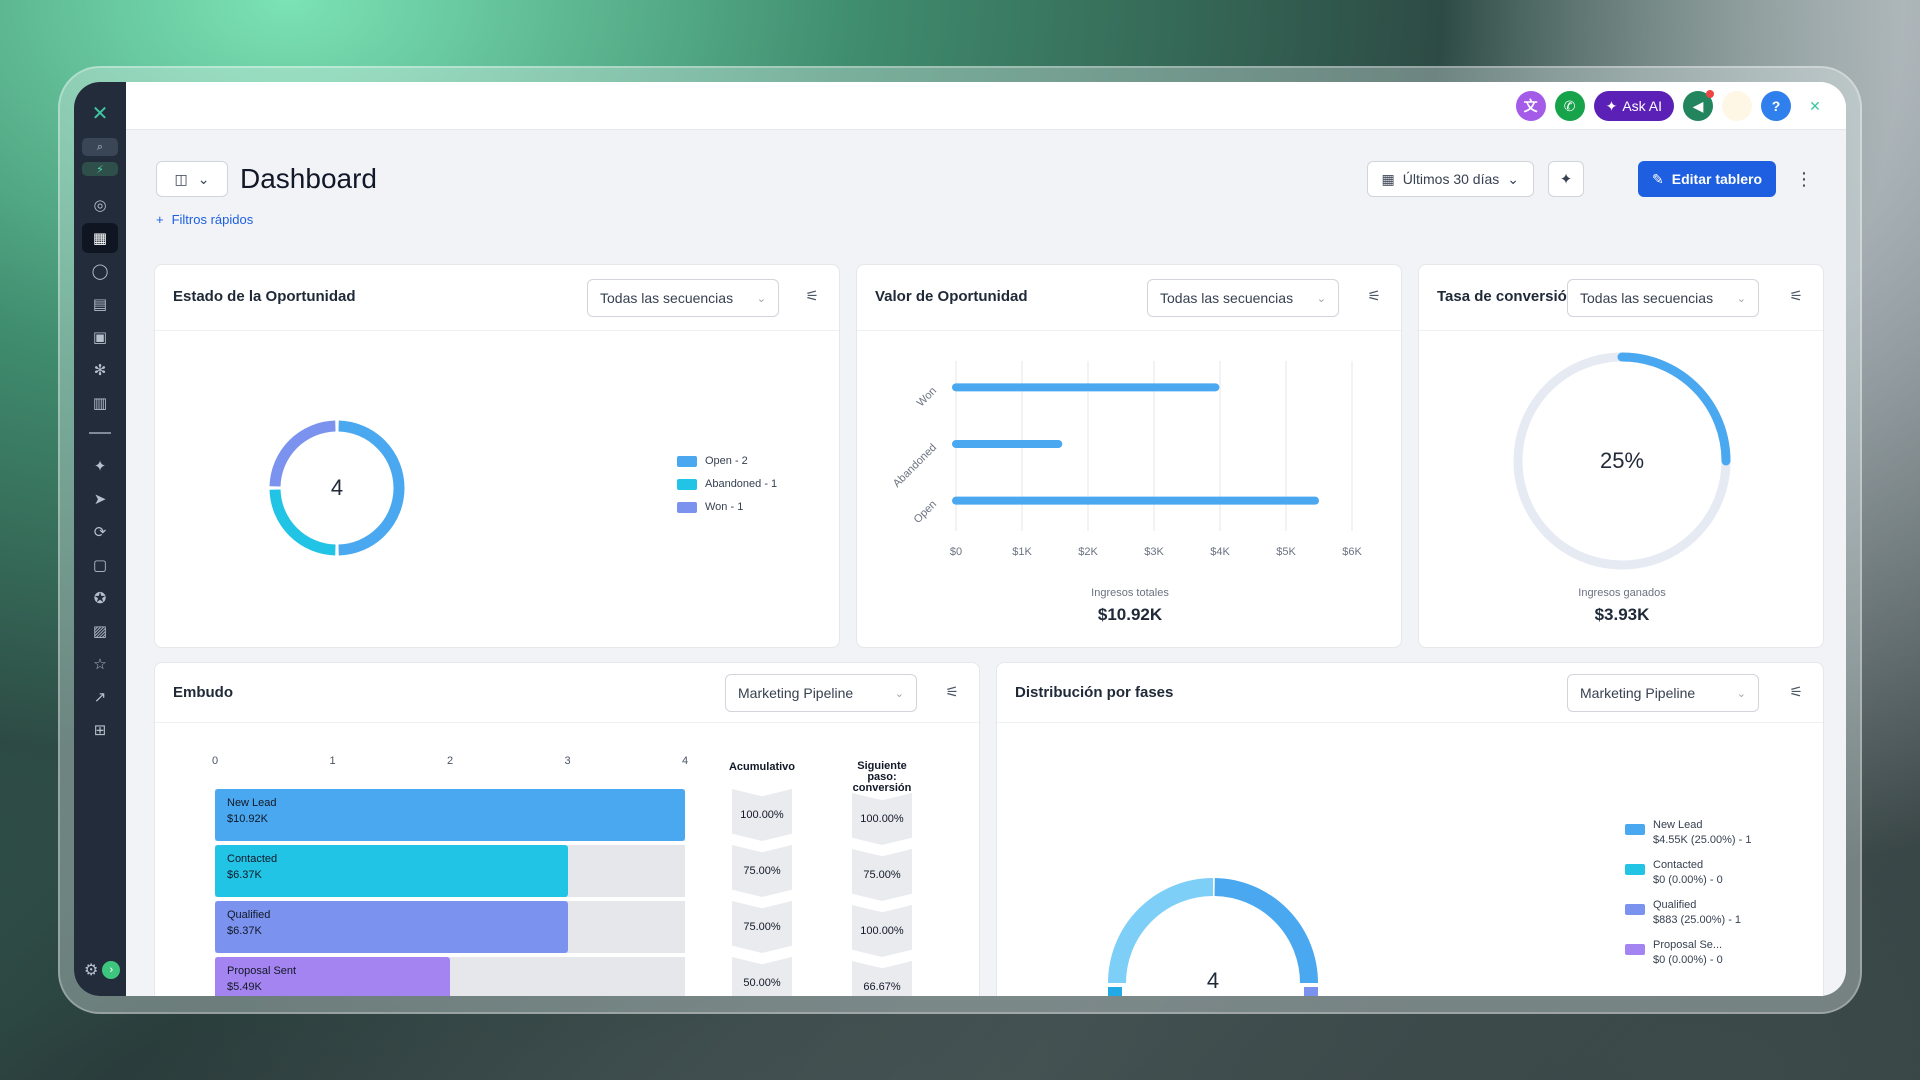 The height and width of the screenshot is (1080, 1920). Describe the element at coordinates (100, 730) in the screenshot. I see `app-marketplace-icon: ⊞` at that location.